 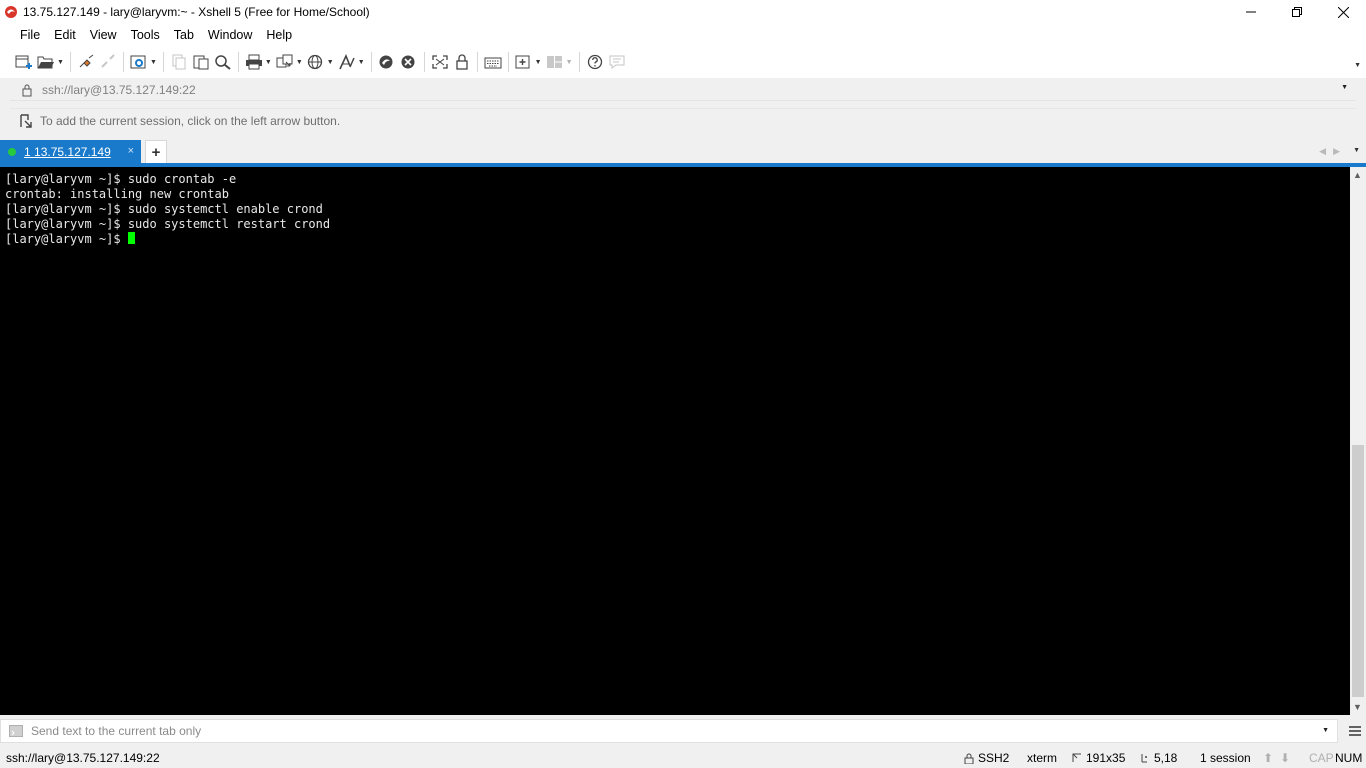 I want to click on xshell-logo-icon, so click(x=11, y=12).